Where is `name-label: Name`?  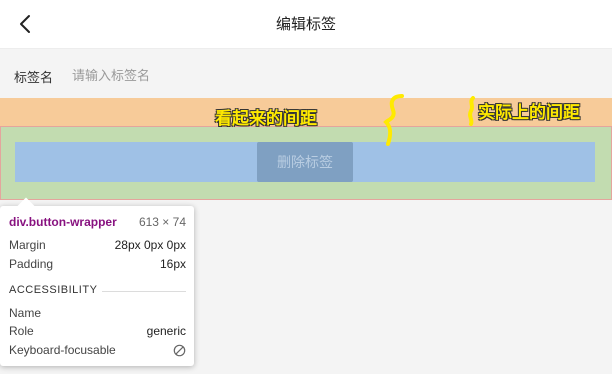
name-label: Name is located at coordinates (25, 313).